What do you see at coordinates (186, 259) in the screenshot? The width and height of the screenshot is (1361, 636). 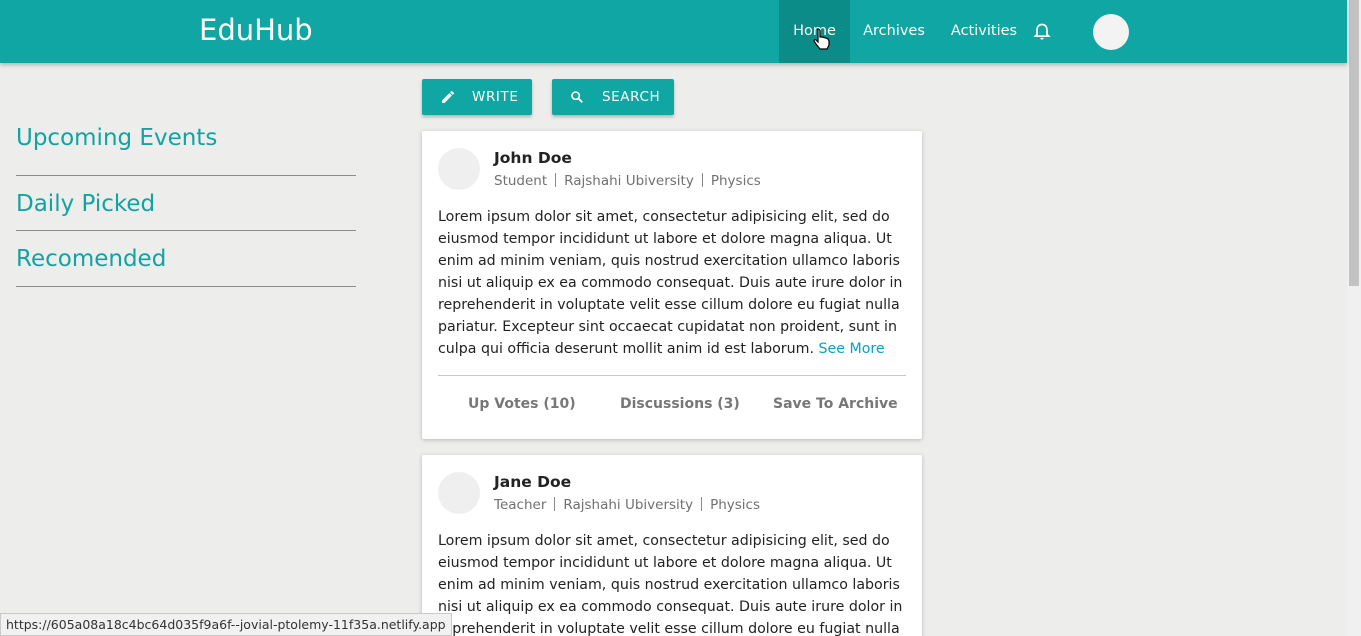 I see `sidebar-item-recomended: Recomended` at bounding box center [186, 259].